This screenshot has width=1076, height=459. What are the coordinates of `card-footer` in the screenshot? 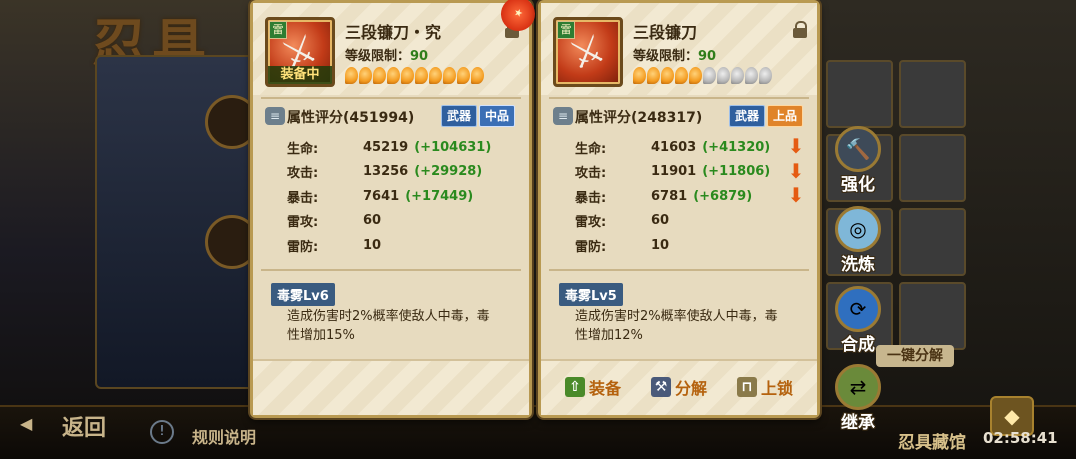 It's located at (391, 387).